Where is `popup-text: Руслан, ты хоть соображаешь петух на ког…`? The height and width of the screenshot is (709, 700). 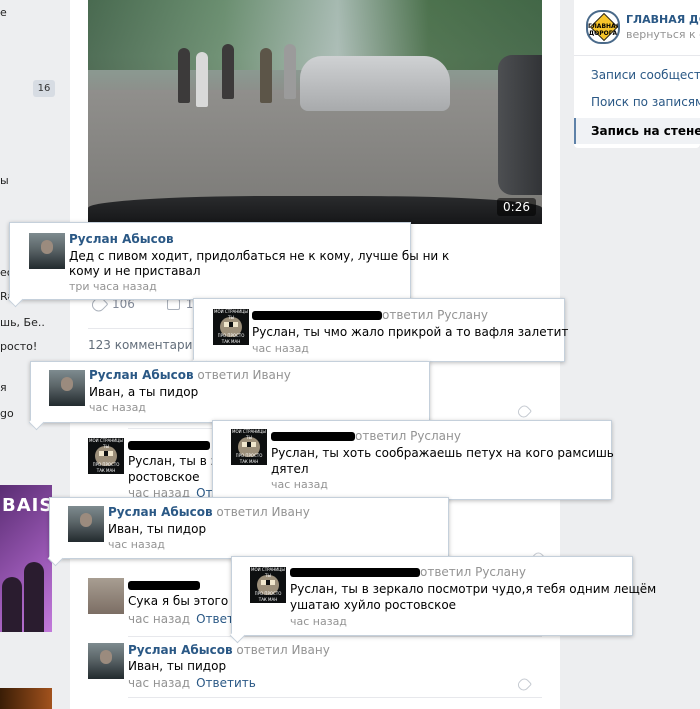
popup-text: Руслан, ты хоть соображаешь петух на ког… is located at coordinates (442, 453).